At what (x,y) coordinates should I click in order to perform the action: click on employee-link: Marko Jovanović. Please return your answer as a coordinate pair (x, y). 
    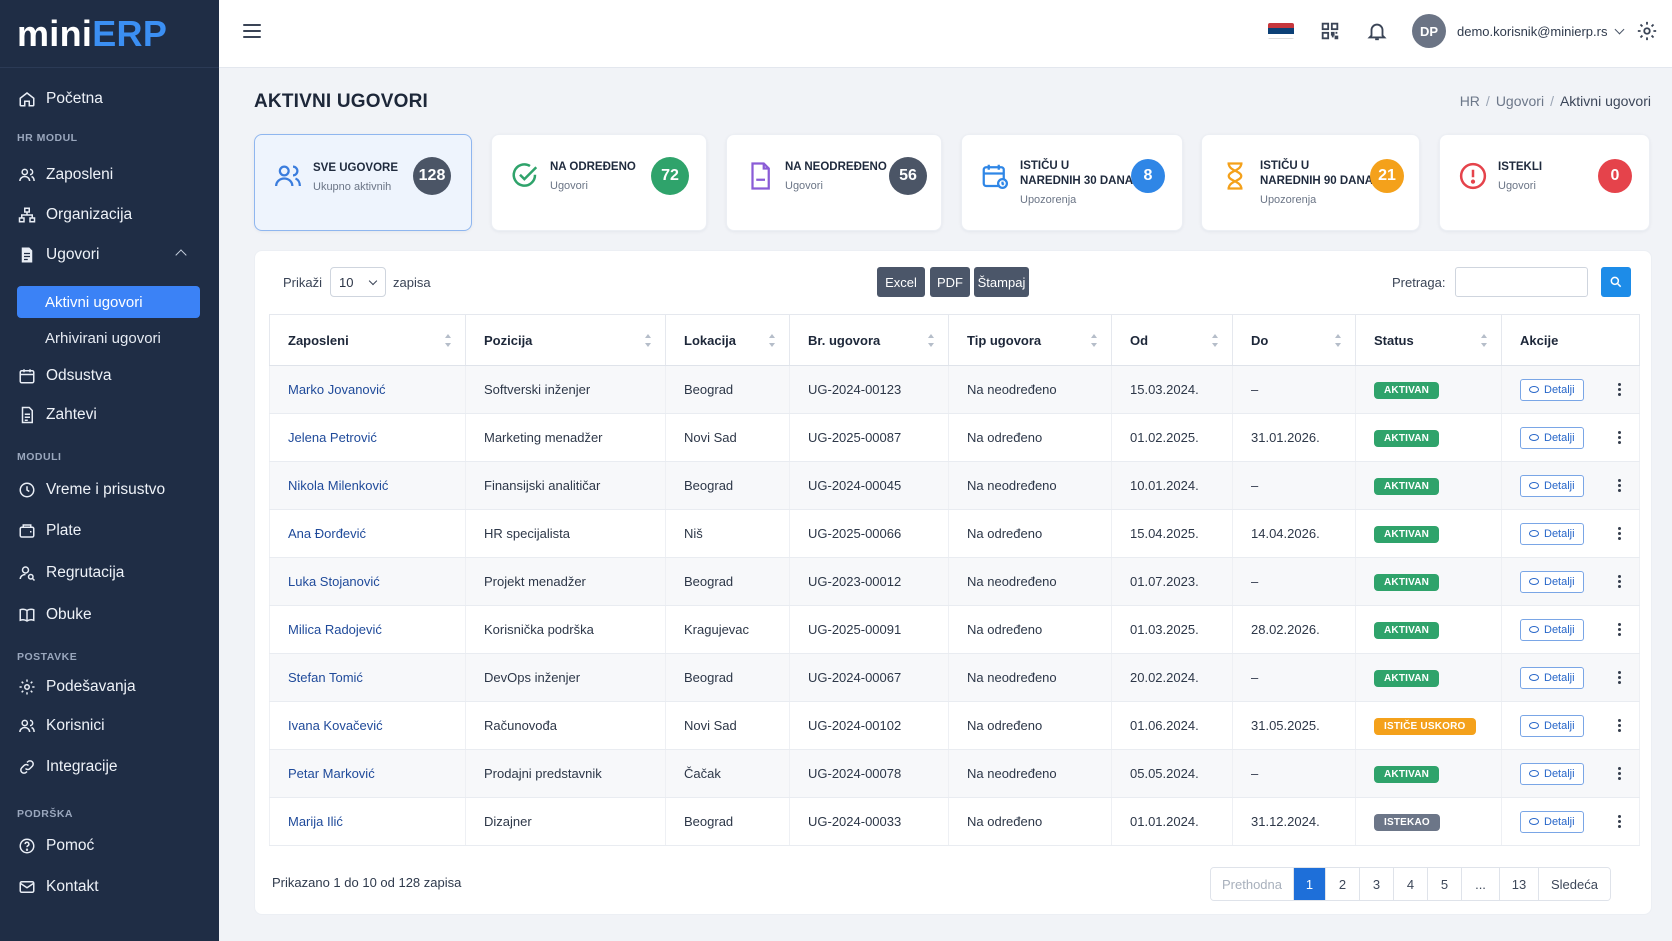
    Looking at the image, I should click on (337, 389).